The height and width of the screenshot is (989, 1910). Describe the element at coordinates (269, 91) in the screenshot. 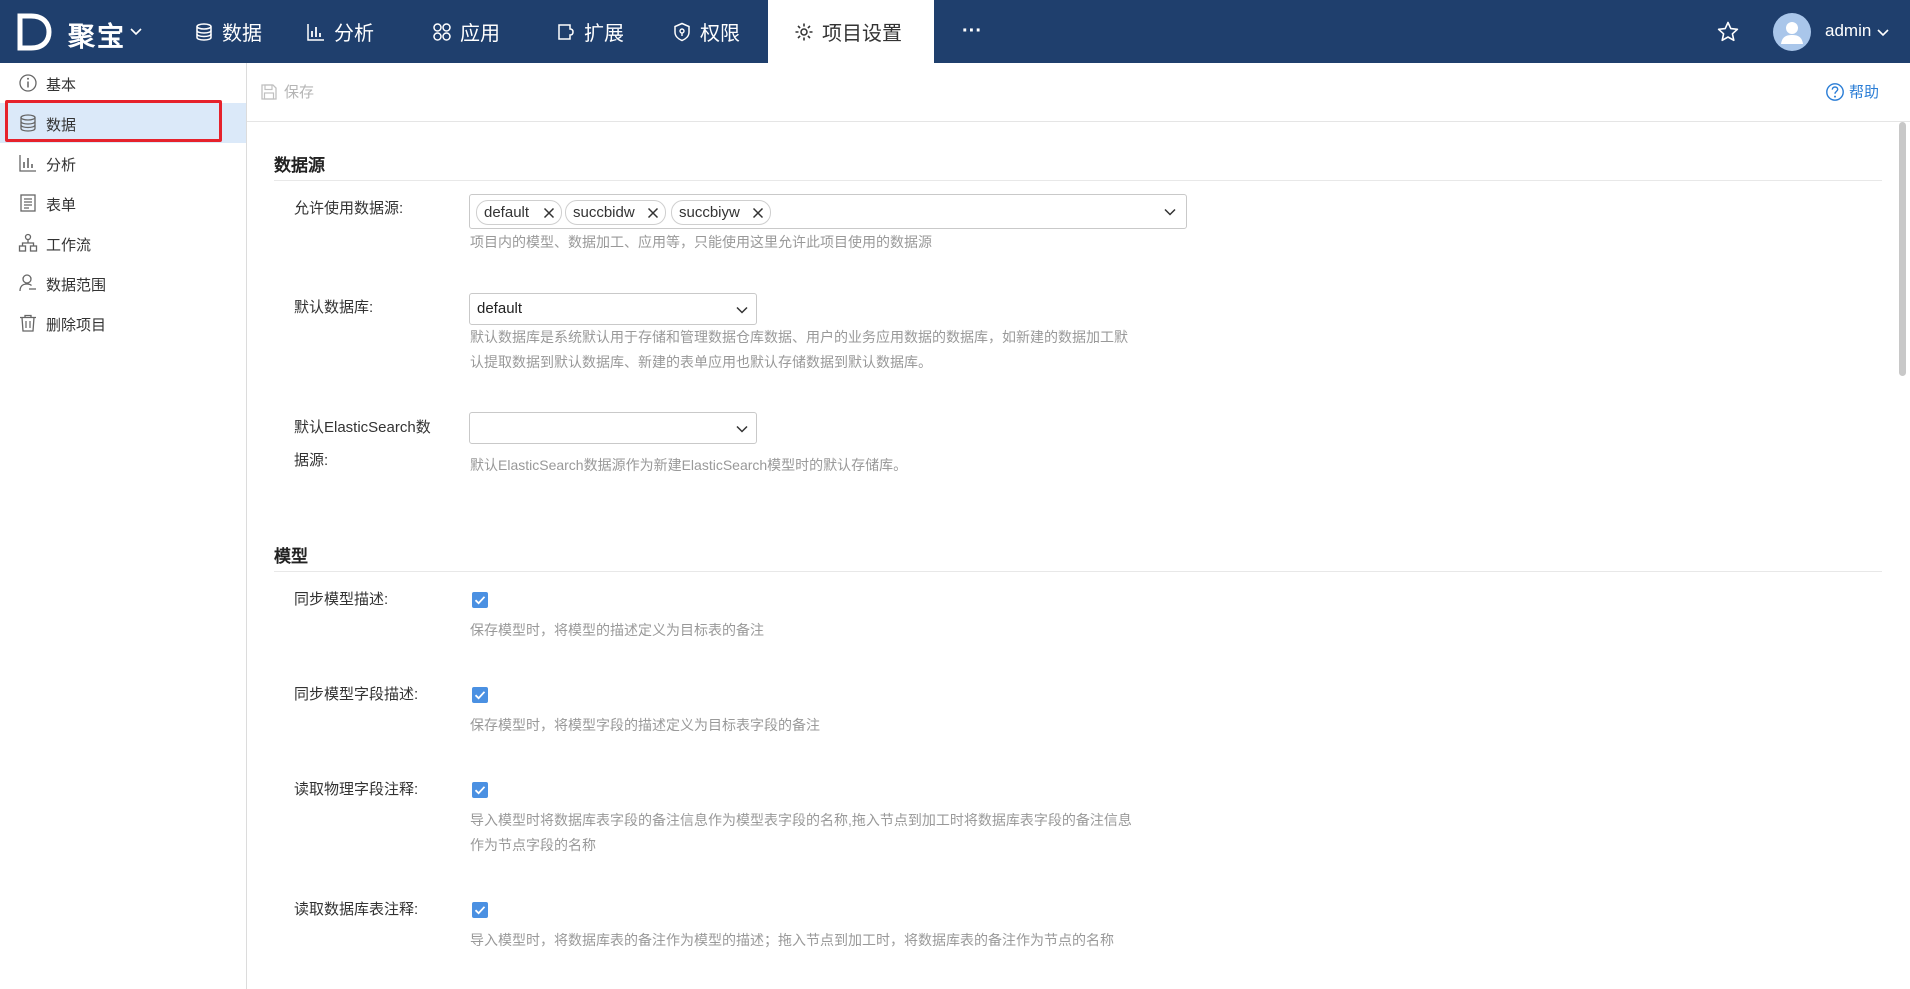

I see `save-icon` at that location.